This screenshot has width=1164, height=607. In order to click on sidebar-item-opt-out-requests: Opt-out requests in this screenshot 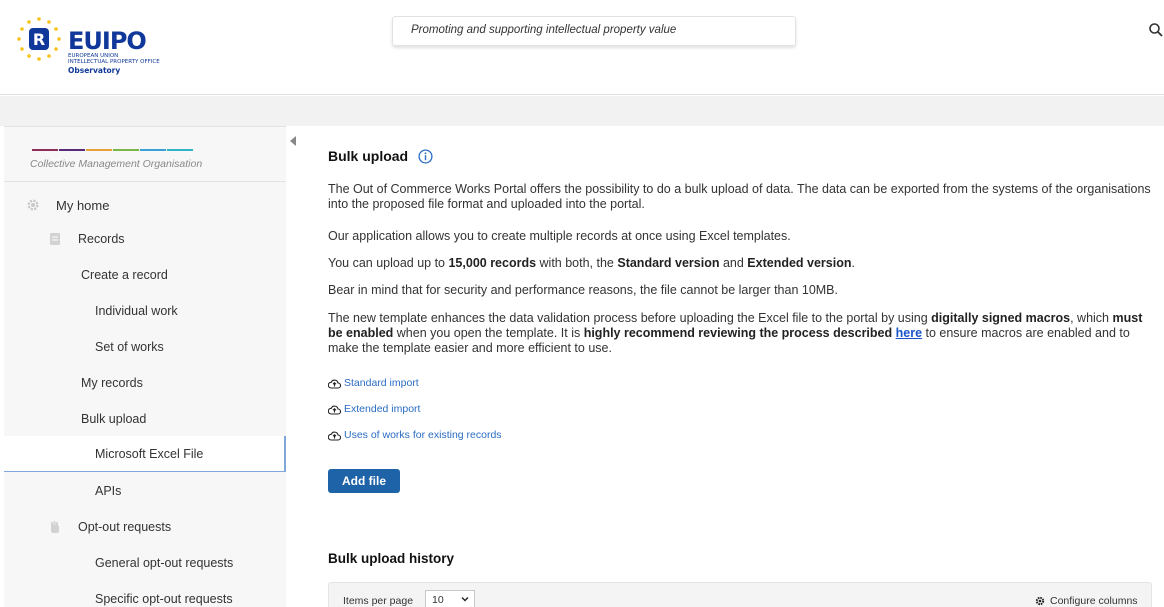, I will do `click(145, 527)`.